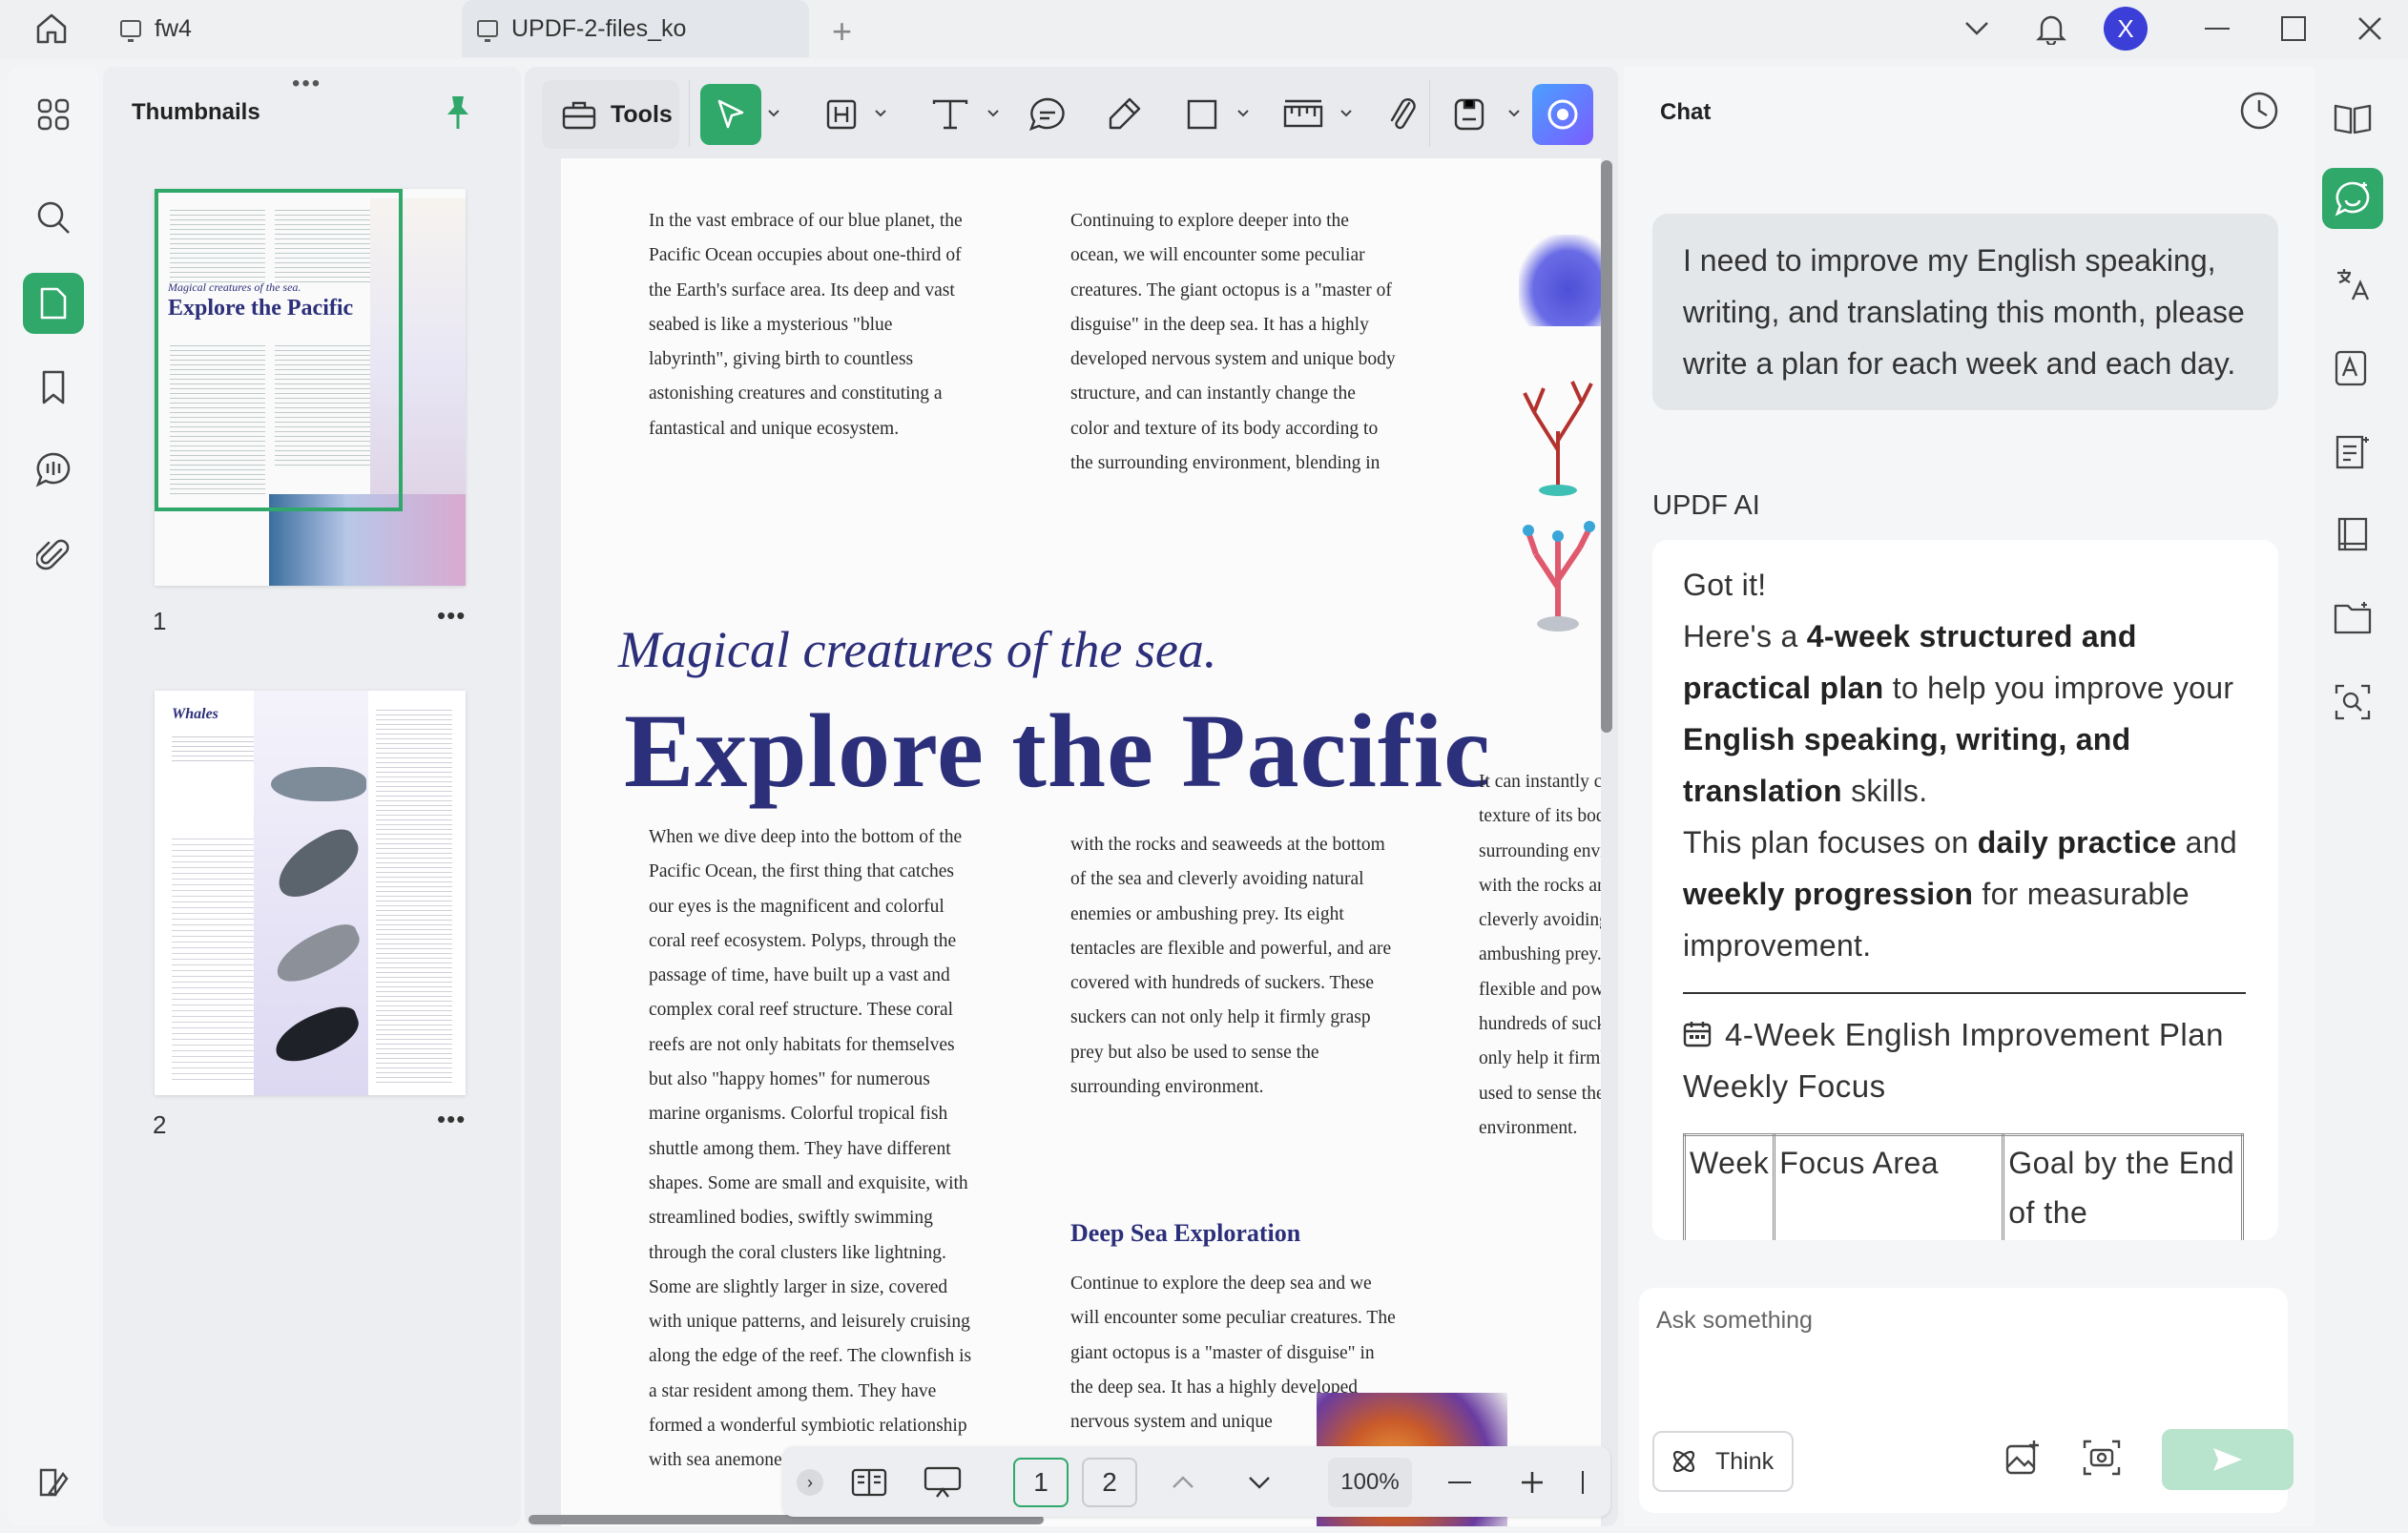 The image size is (2408, 1533). I want to click on toolbox-icon, so click(579, 116).